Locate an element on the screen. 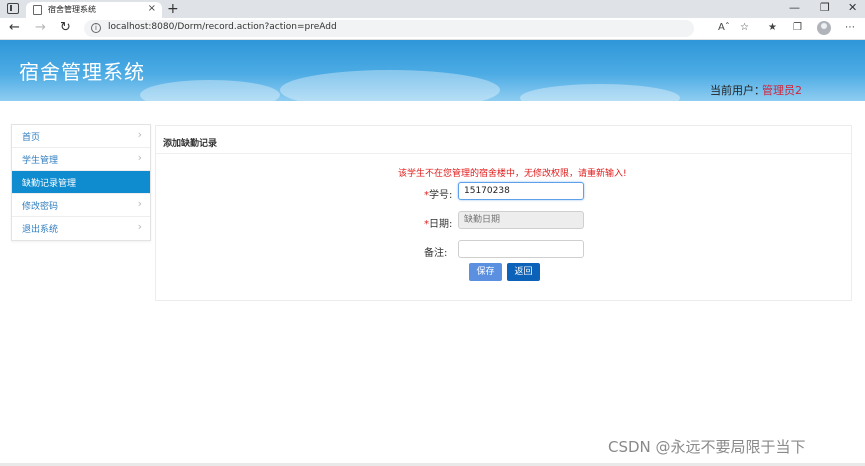  note-label: 备注: is located at coordinates (436, 253).